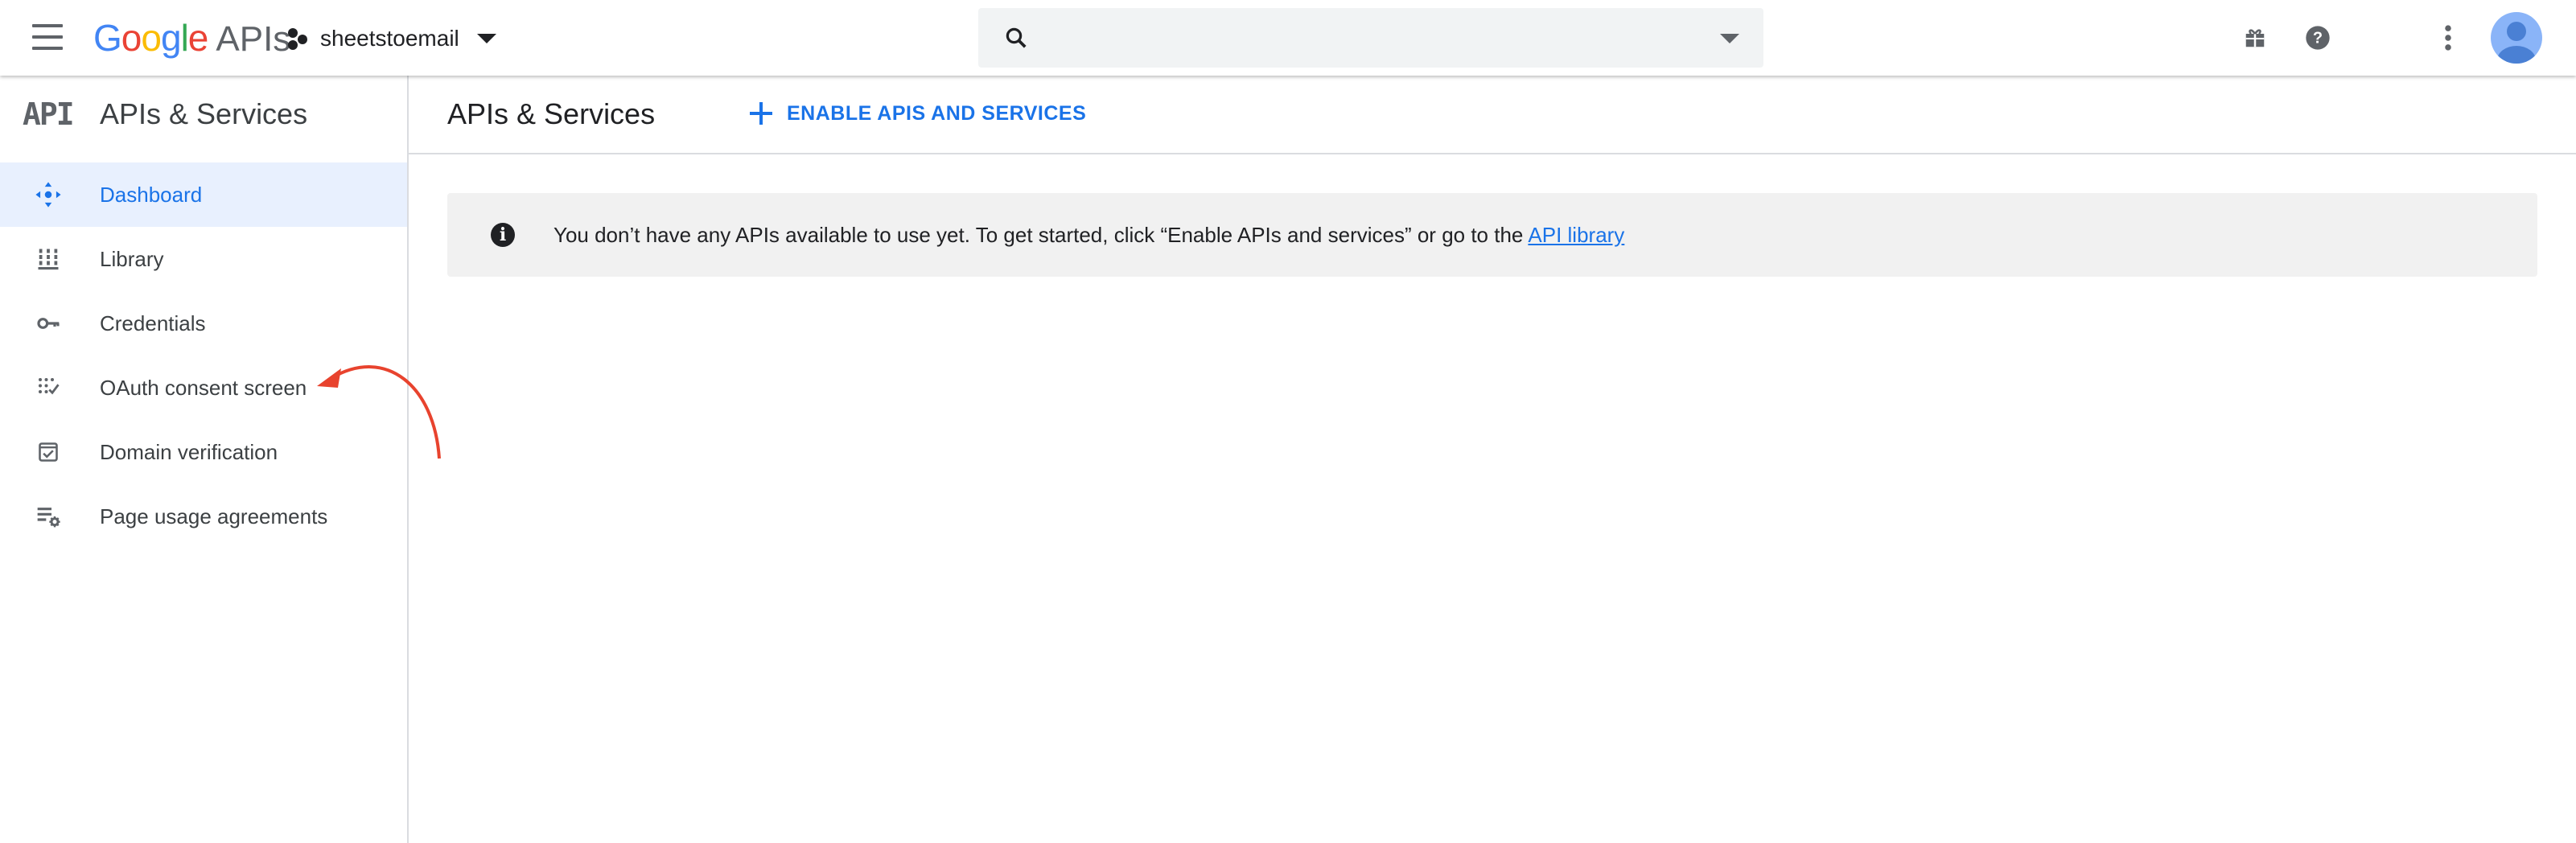 The height and width of the screenshot is (843, 2576). What do you see at coordinates (1576, 235) in the screenshot?
I see `api-library-link: API library` at bounding box center [1576, 235].